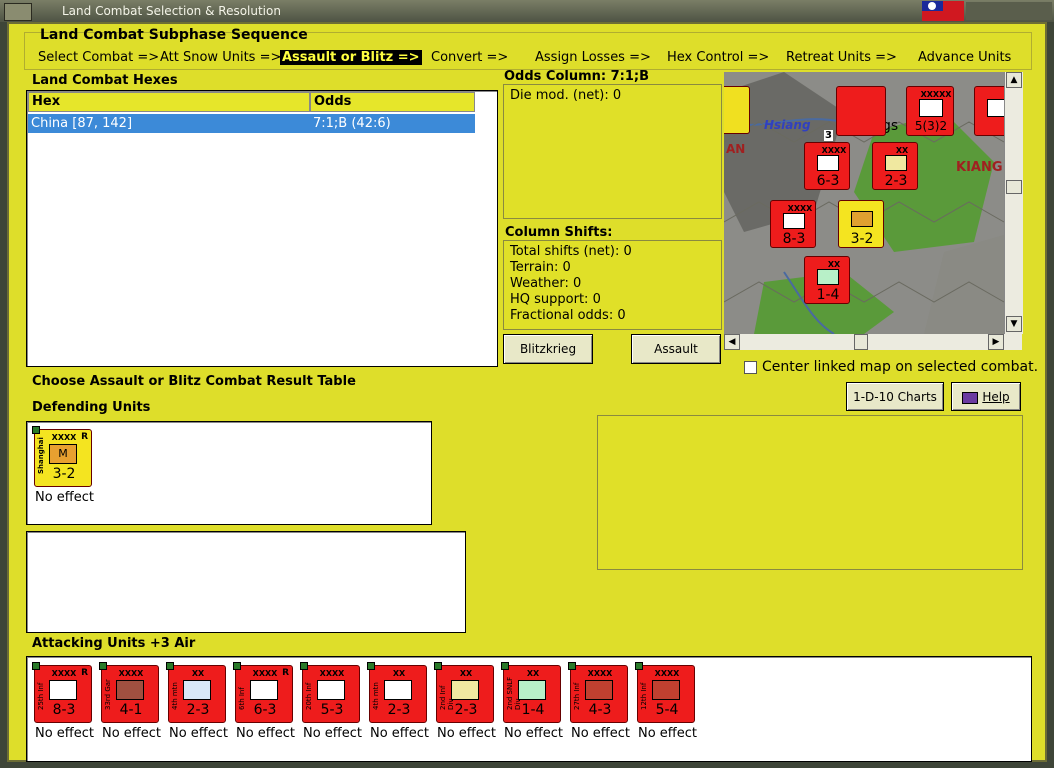 The width and height of the screenshot is (1054, 768). I want to click on center-map-checkbox, so click(750, 367).